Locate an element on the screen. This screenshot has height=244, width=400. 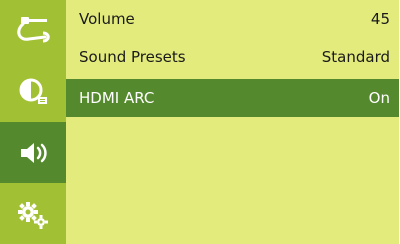
row-value: On is located at coordinates (379, 98).